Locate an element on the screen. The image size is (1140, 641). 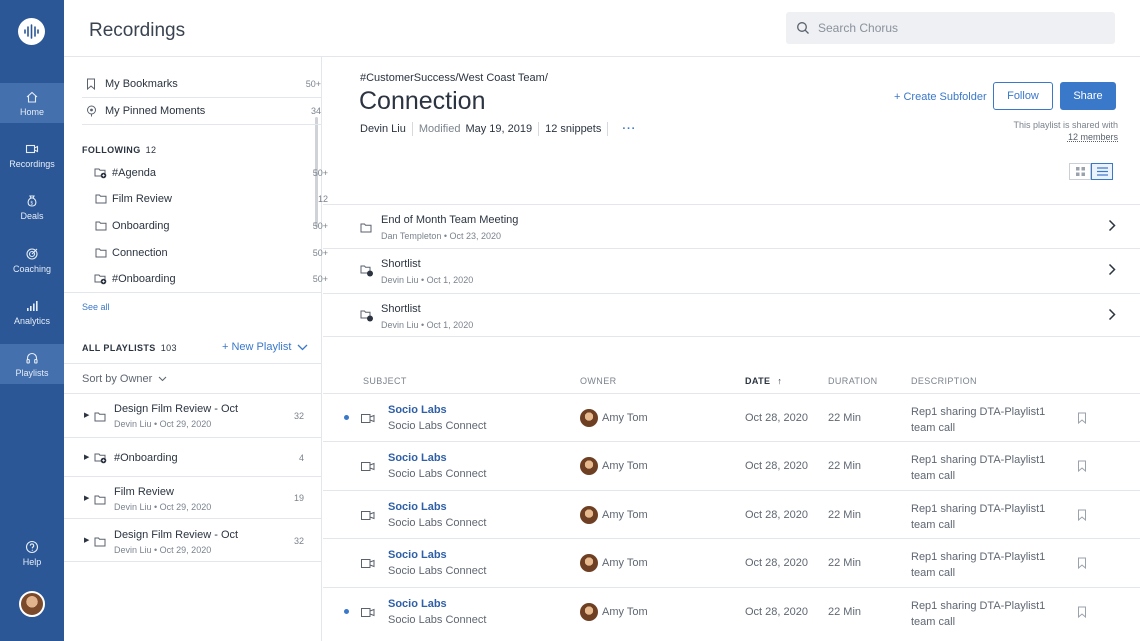
page-title: Recordings is located at coordinates (137, 30).